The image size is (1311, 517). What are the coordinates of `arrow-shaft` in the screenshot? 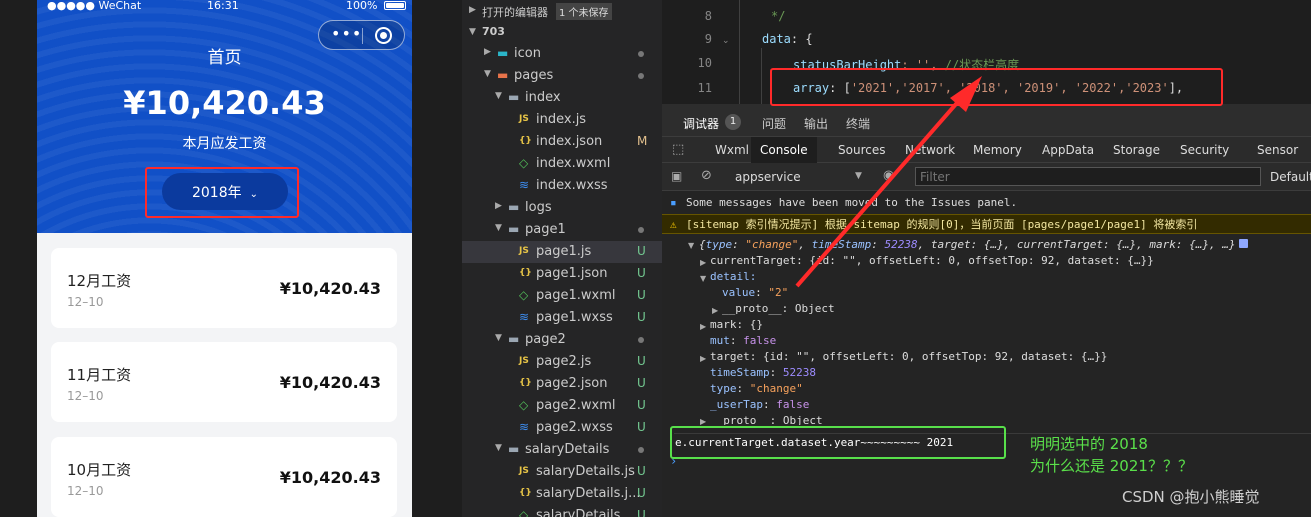 It's located at (880, 191).